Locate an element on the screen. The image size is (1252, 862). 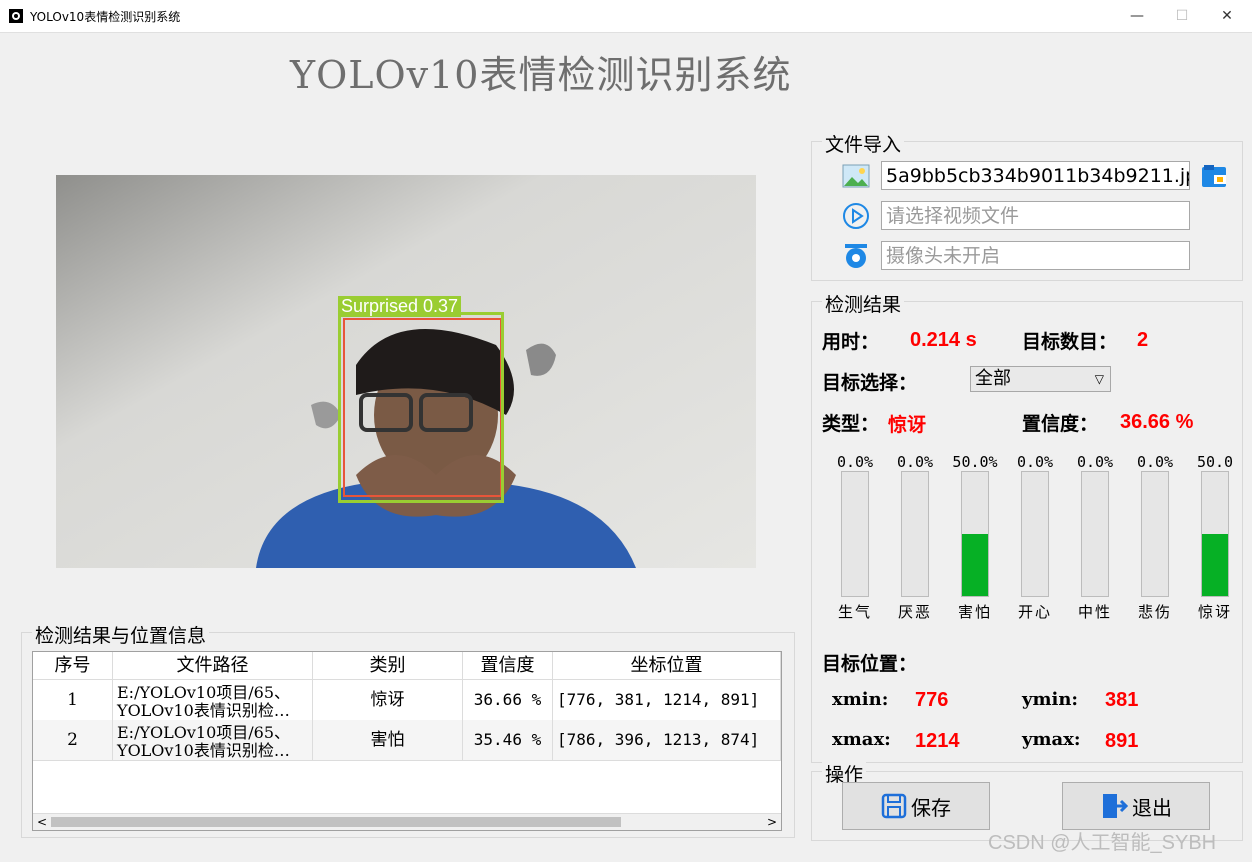
emotion-label: 中性 is located at coordinates (1094, 612).